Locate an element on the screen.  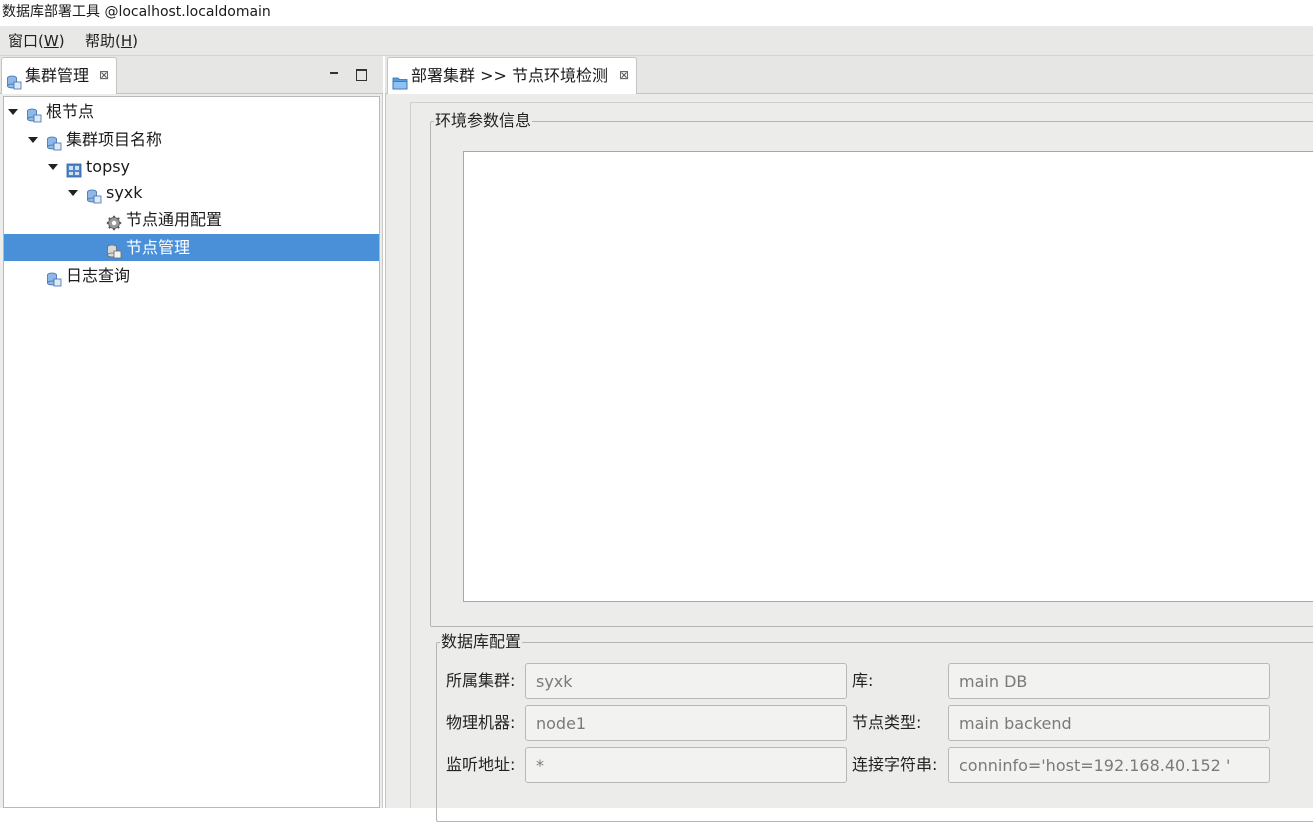
db-group-title: 数据库配置 is located at coordinates (481, 642).